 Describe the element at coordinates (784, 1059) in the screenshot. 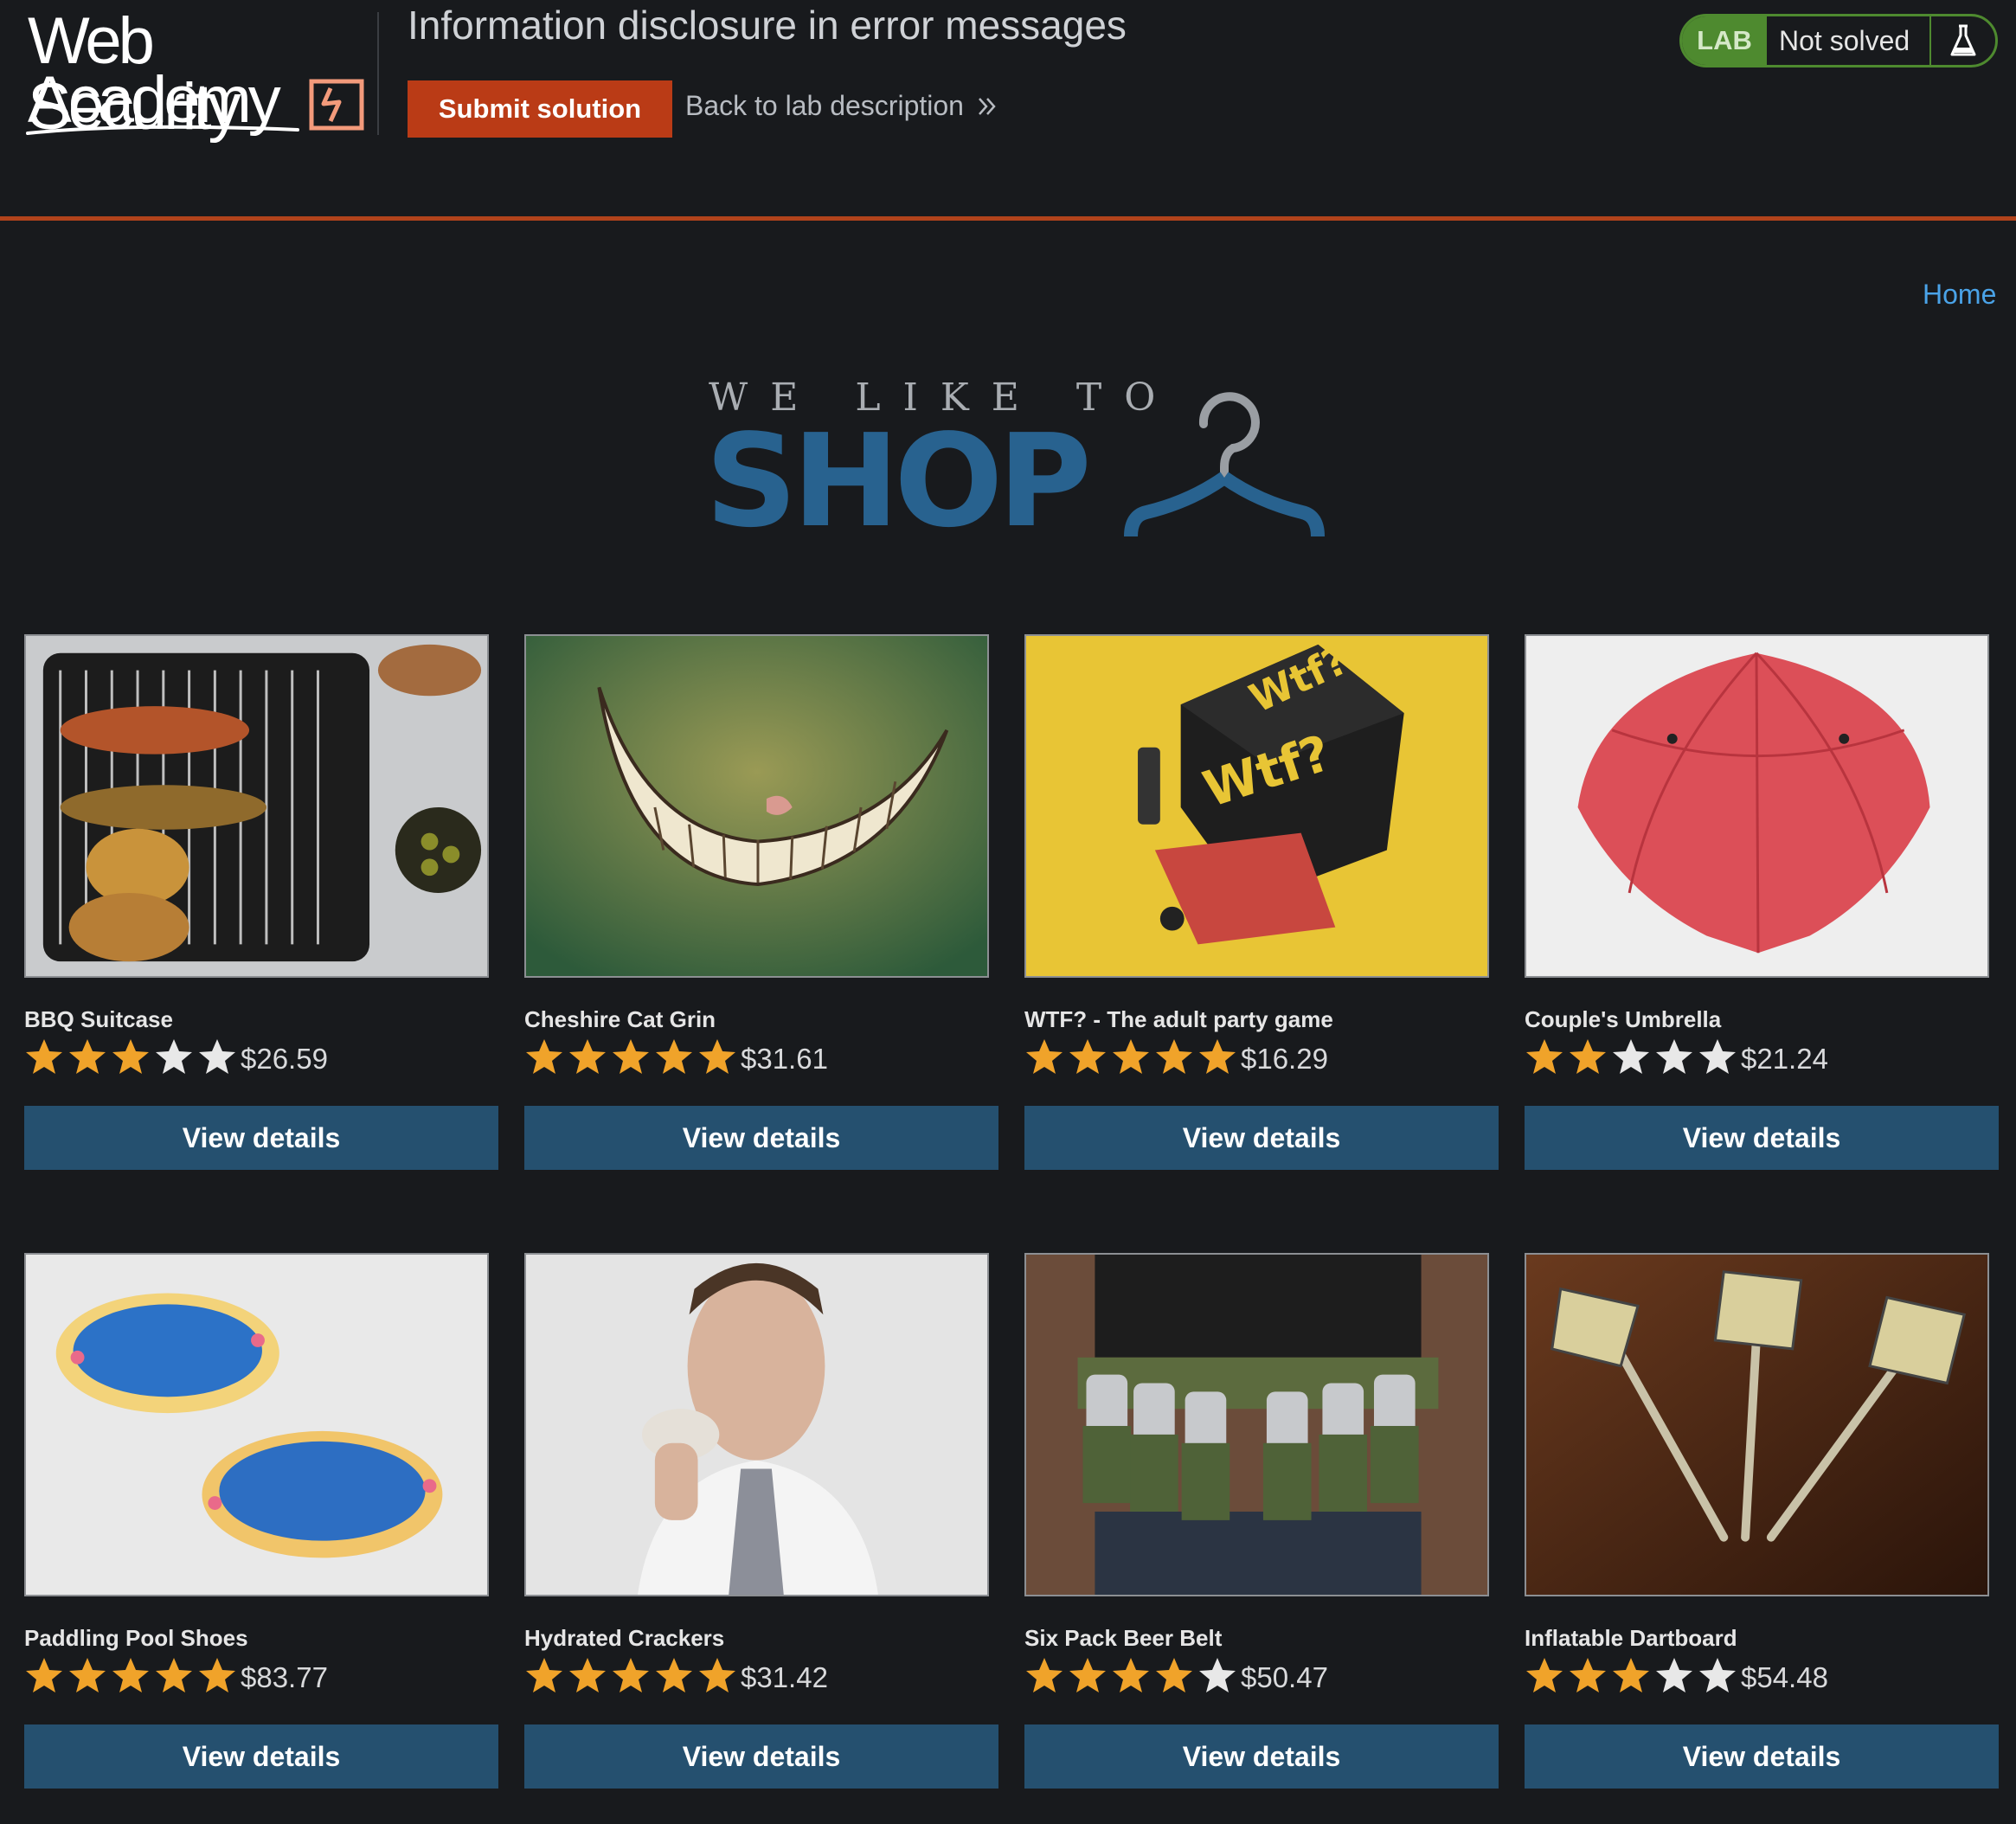

I see `product-price: $31.61` at that location.